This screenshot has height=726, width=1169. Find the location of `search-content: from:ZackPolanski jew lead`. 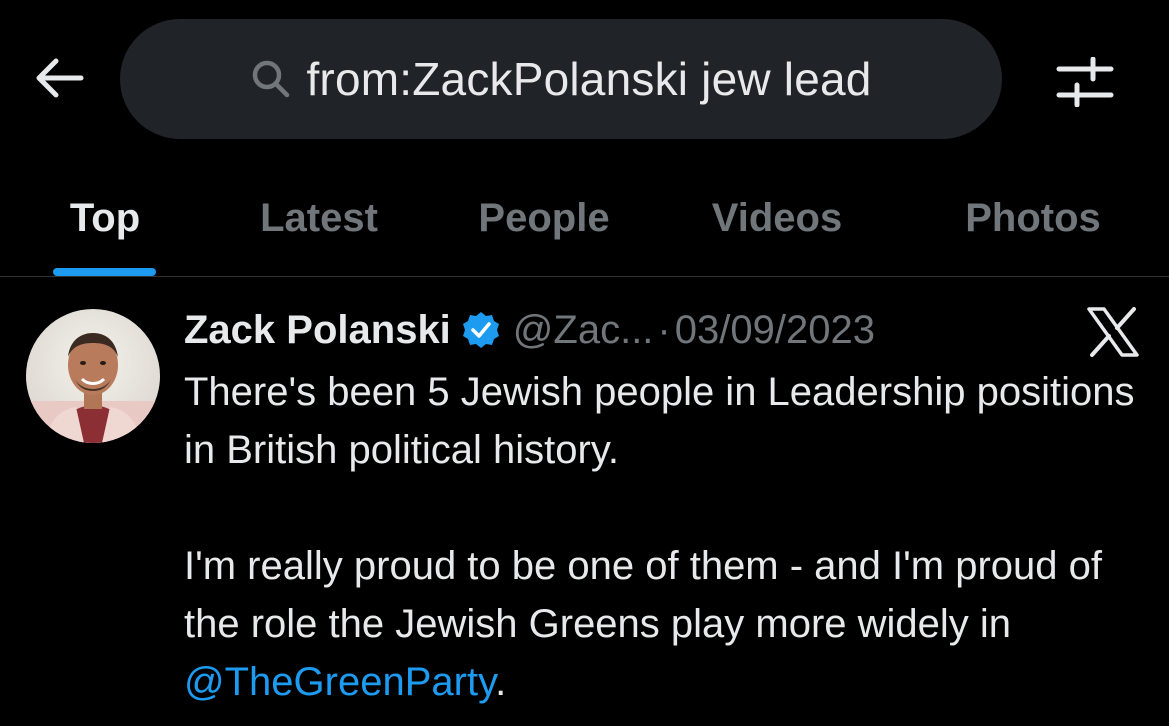

search-content: from:ZackPolanski jew lead is located at coordinates (560, 79).